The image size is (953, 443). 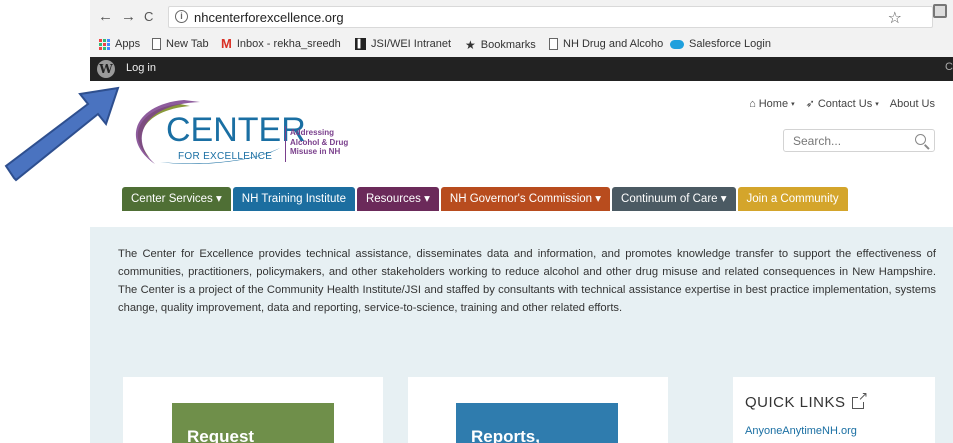 What do you see at coordinates (730, 44) in the screenshot?
I see `bookmark-label: Salesforce Login` at bounding box center [730, 44].